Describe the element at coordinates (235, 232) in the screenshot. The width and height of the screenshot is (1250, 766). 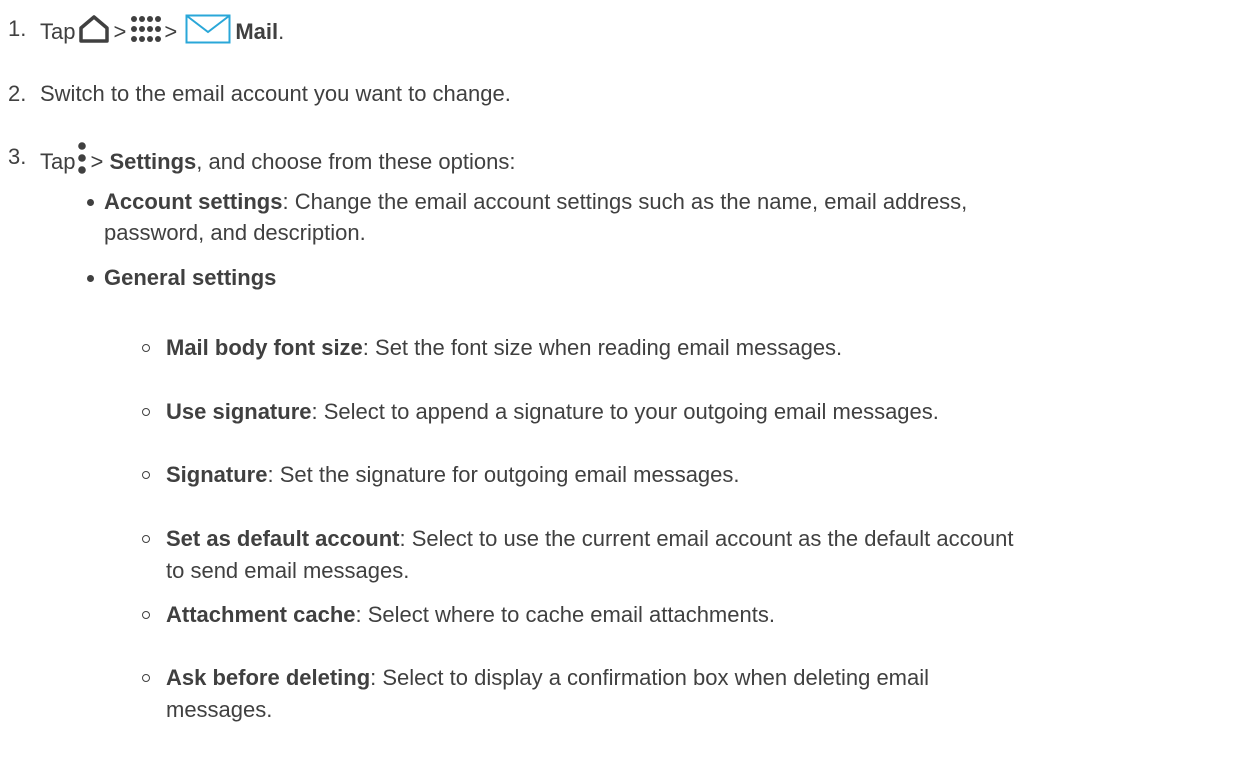
I see `option-account-settings-cont: password, and description.` at that location.